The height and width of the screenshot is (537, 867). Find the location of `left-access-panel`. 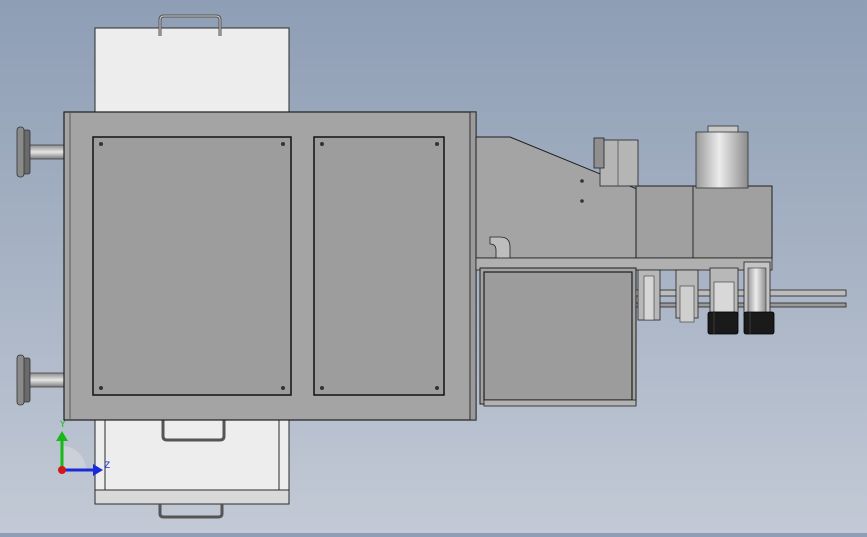

left-access-panel is located at coordinates (192, 266).